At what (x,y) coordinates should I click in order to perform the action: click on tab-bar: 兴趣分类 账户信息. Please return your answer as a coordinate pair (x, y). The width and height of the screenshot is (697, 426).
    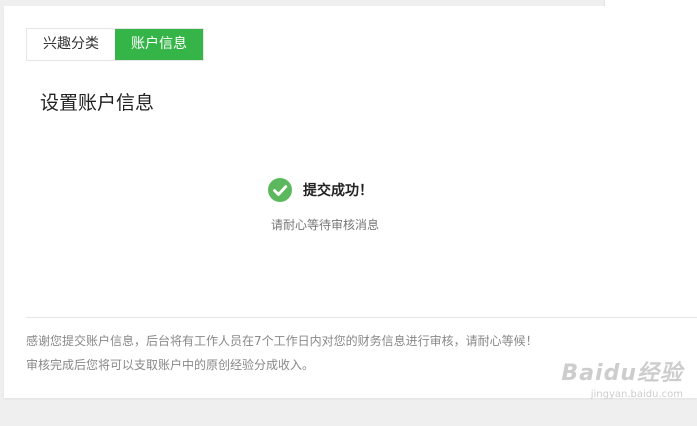
    Looking at the image, I should click on (115, 44).